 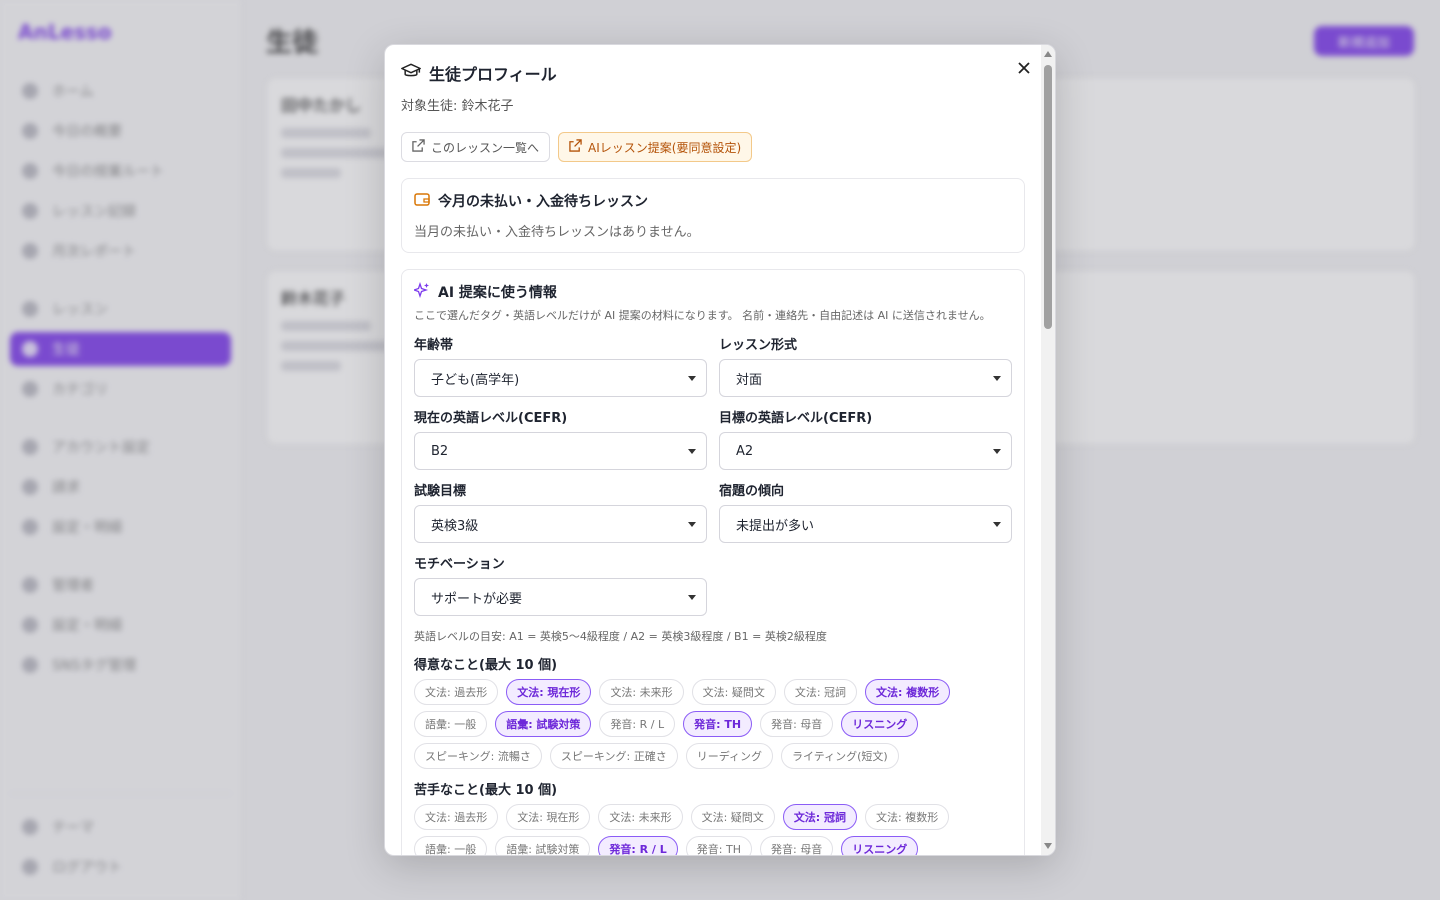 I want to click on unpaid-lessons-note: 当月の未払い・入金待ちレッスンはありません。, so click(x=557, y=232).